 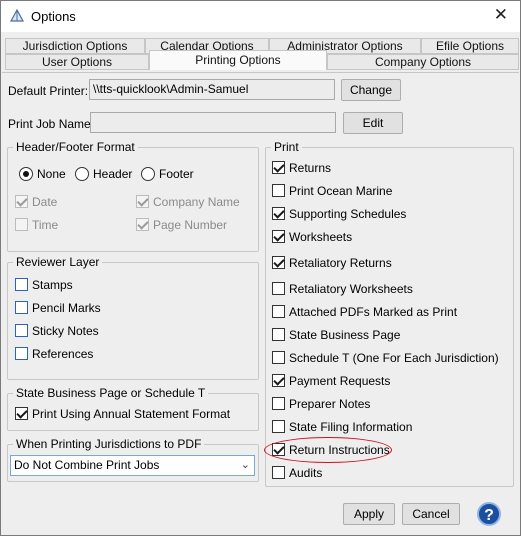 What do you see at coordinates (278, 262) in the screenshot?
I see `retaliatory-returns-checkbox` at bounding box center [278, 262].